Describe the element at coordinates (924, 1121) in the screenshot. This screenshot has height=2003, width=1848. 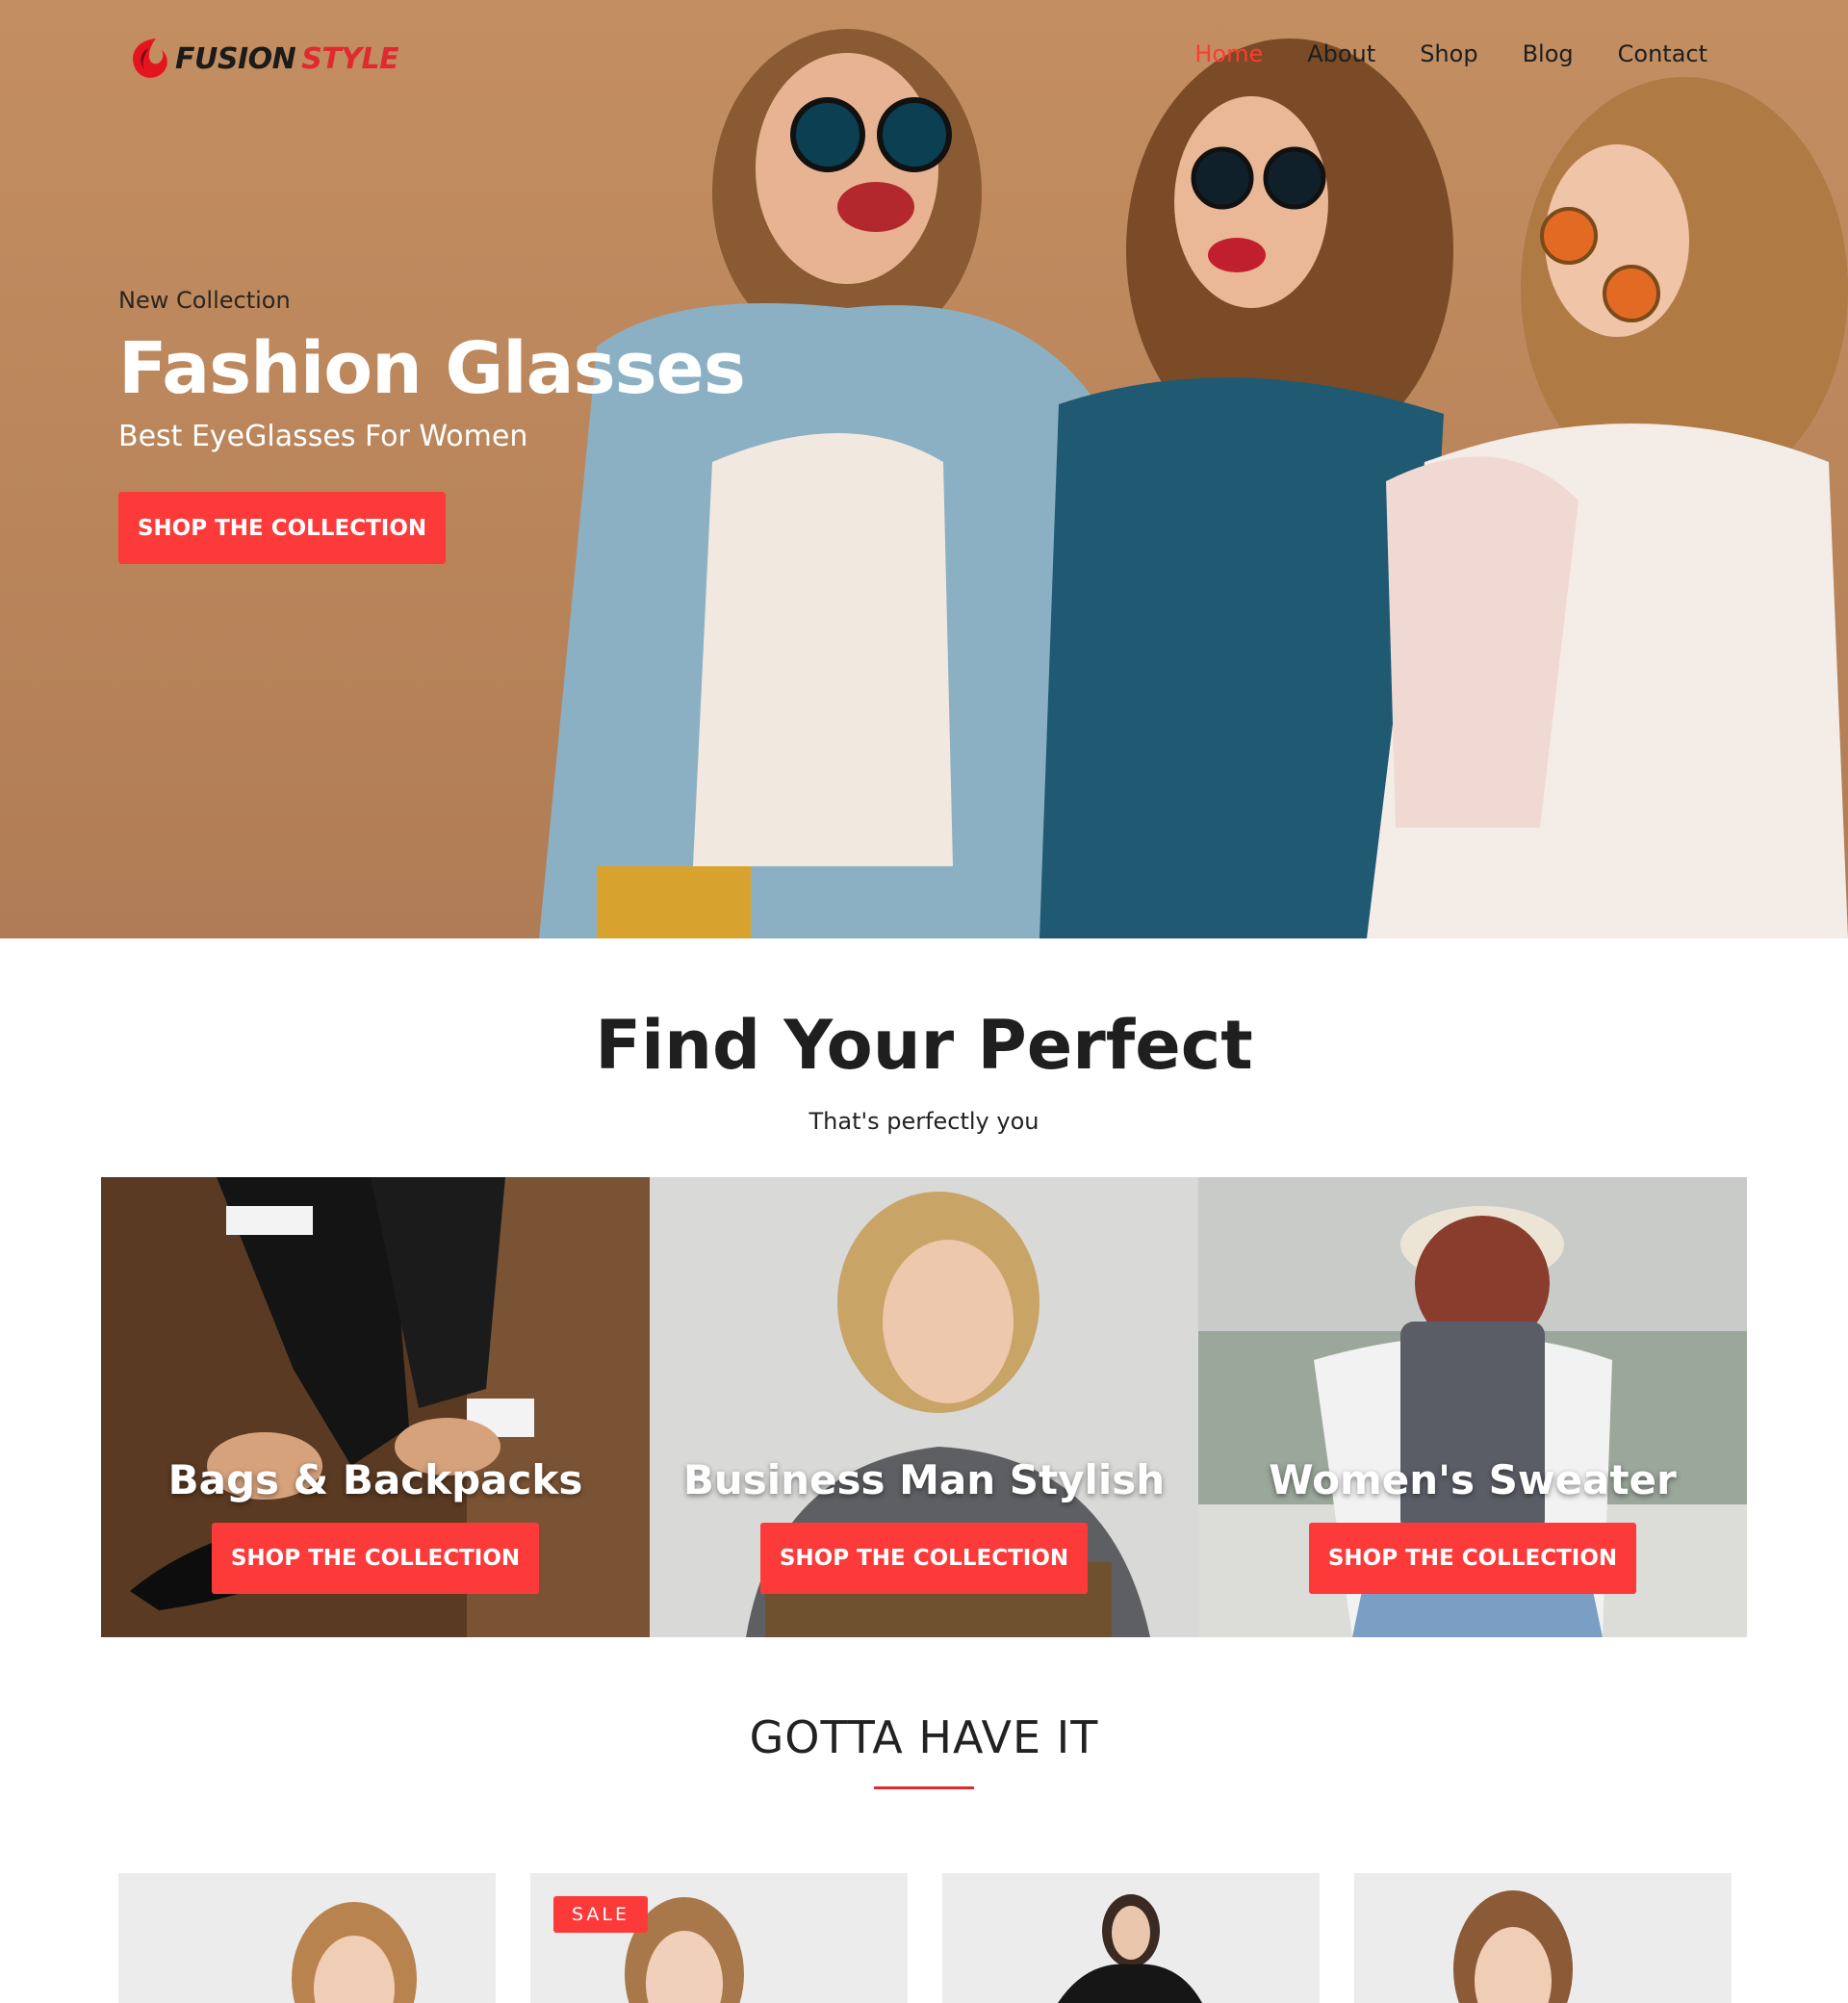
I see `find-subtitle: That's perfectly you` at that location.